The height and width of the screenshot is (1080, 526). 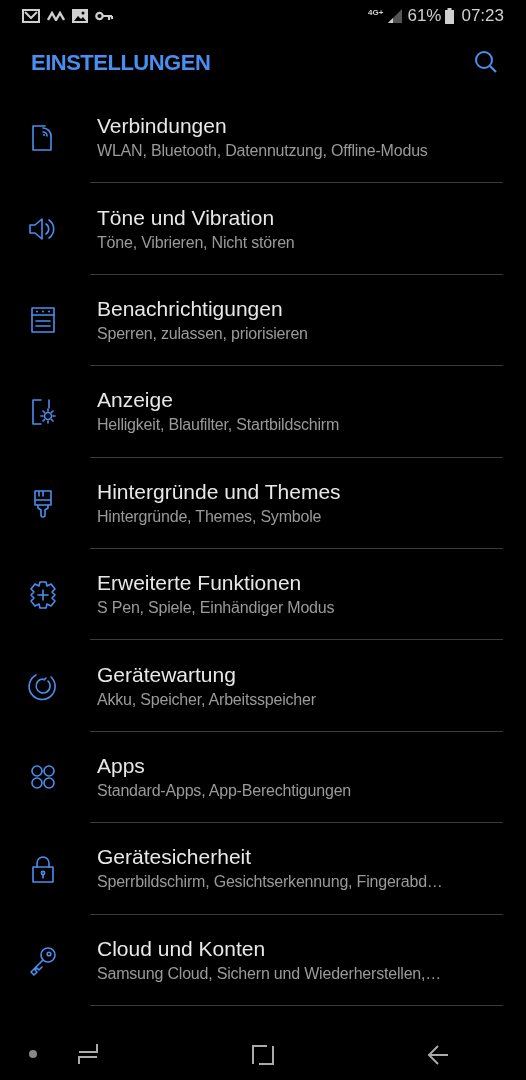 What do you see at coordinates (263, 777) in the screenshot?
I see `settings-item: Apps Standard-Apps, App-Berechtigungen` at bounding box center [263, 777].